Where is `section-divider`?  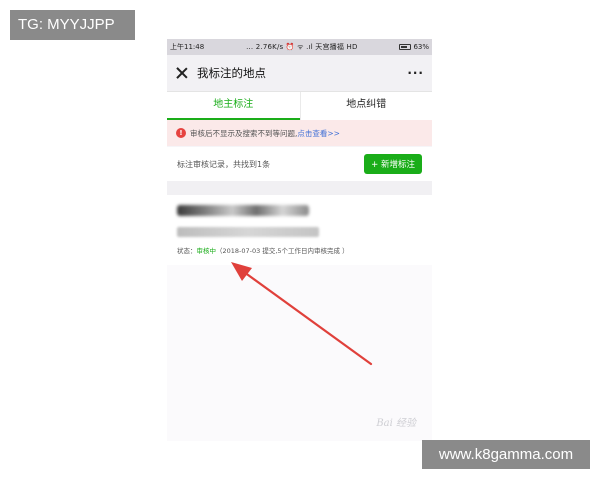 section-divider is located at coordinates (299, 188).